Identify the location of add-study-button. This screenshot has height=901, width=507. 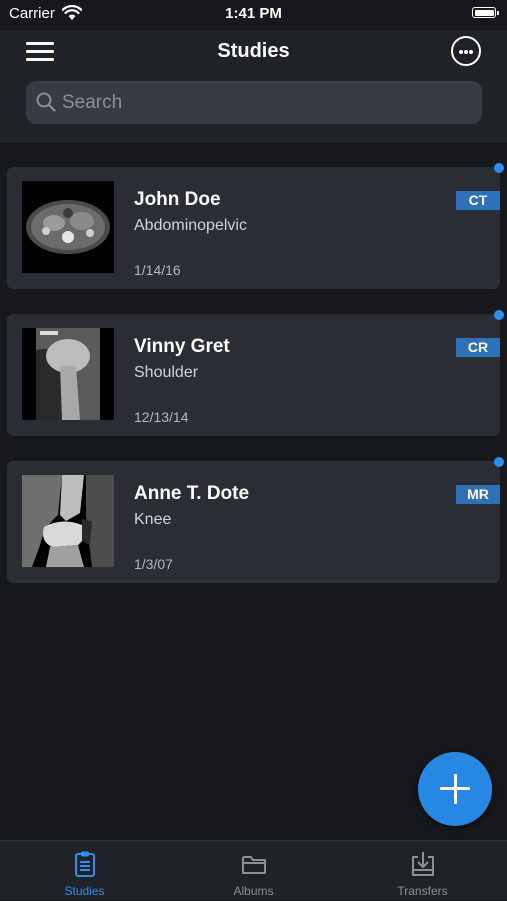
(455, 789).